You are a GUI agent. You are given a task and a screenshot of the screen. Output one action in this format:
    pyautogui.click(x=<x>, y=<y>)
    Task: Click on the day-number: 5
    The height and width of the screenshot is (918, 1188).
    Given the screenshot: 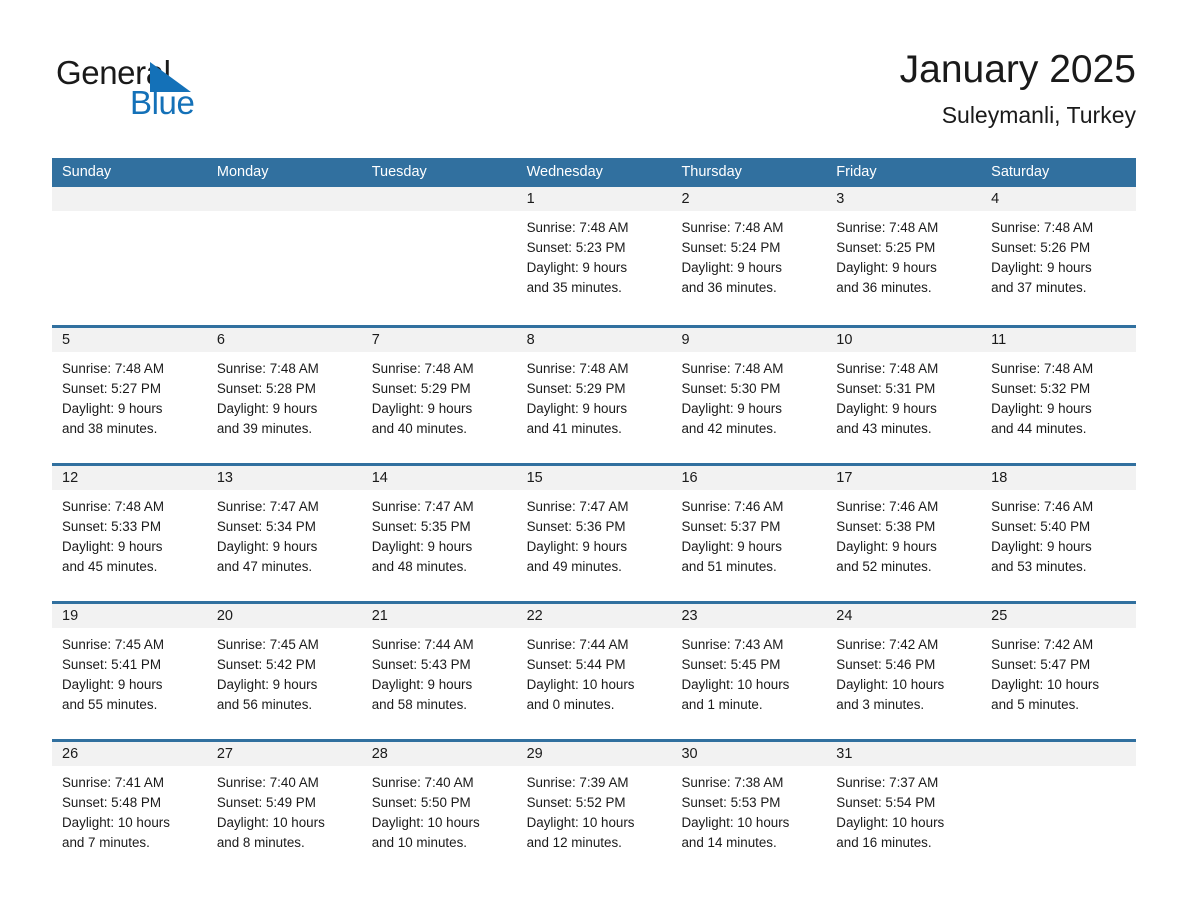 What is the action you would take?
    pyautogui.click(x=129, y=340)
    